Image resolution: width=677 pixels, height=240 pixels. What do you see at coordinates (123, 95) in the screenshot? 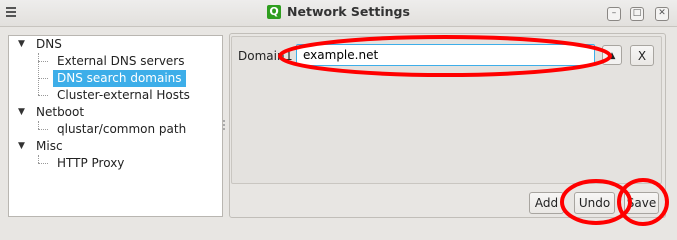
I see `tree-item-cluster-external-hosts: Cluster-external Hosts` at bounding box center [123, 95].